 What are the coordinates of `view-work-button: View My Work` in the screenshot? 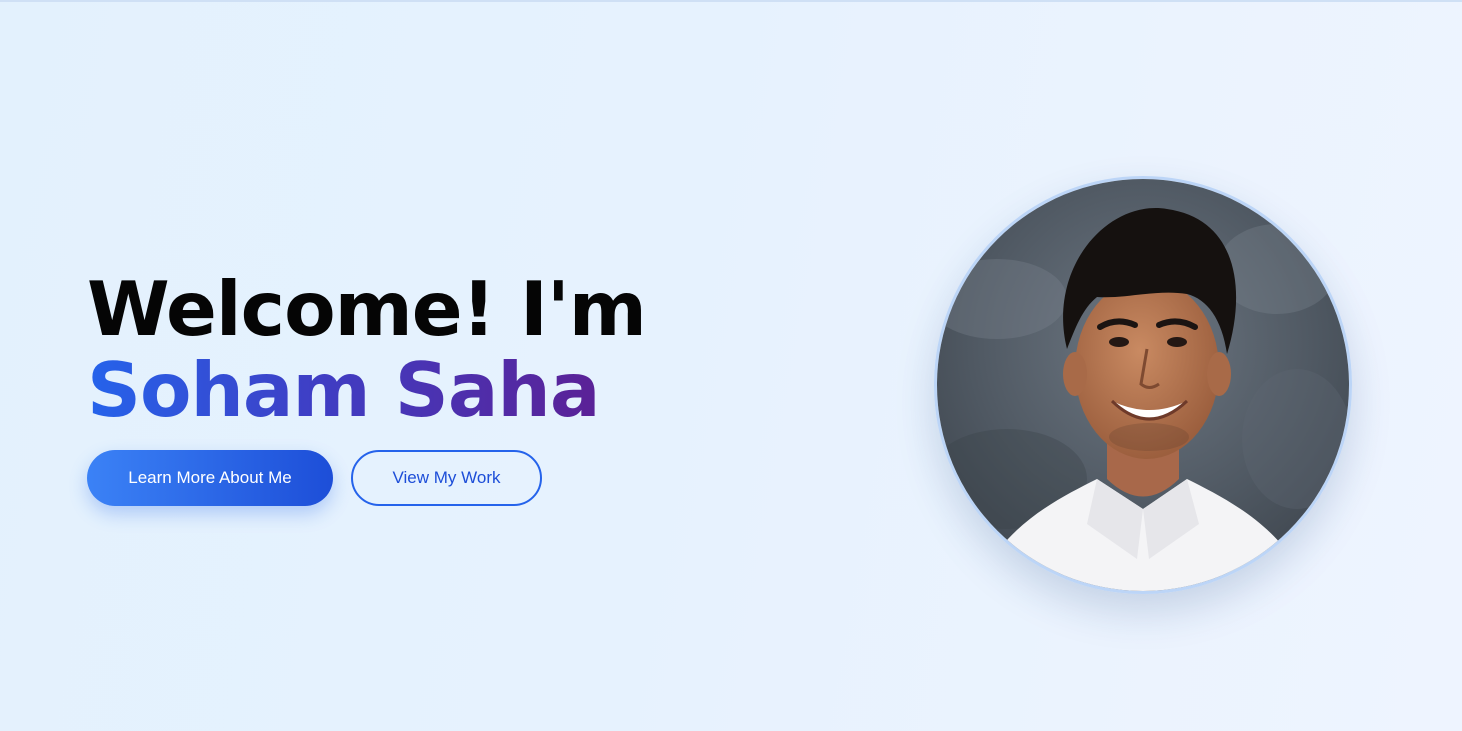 It's located at (446, 478).